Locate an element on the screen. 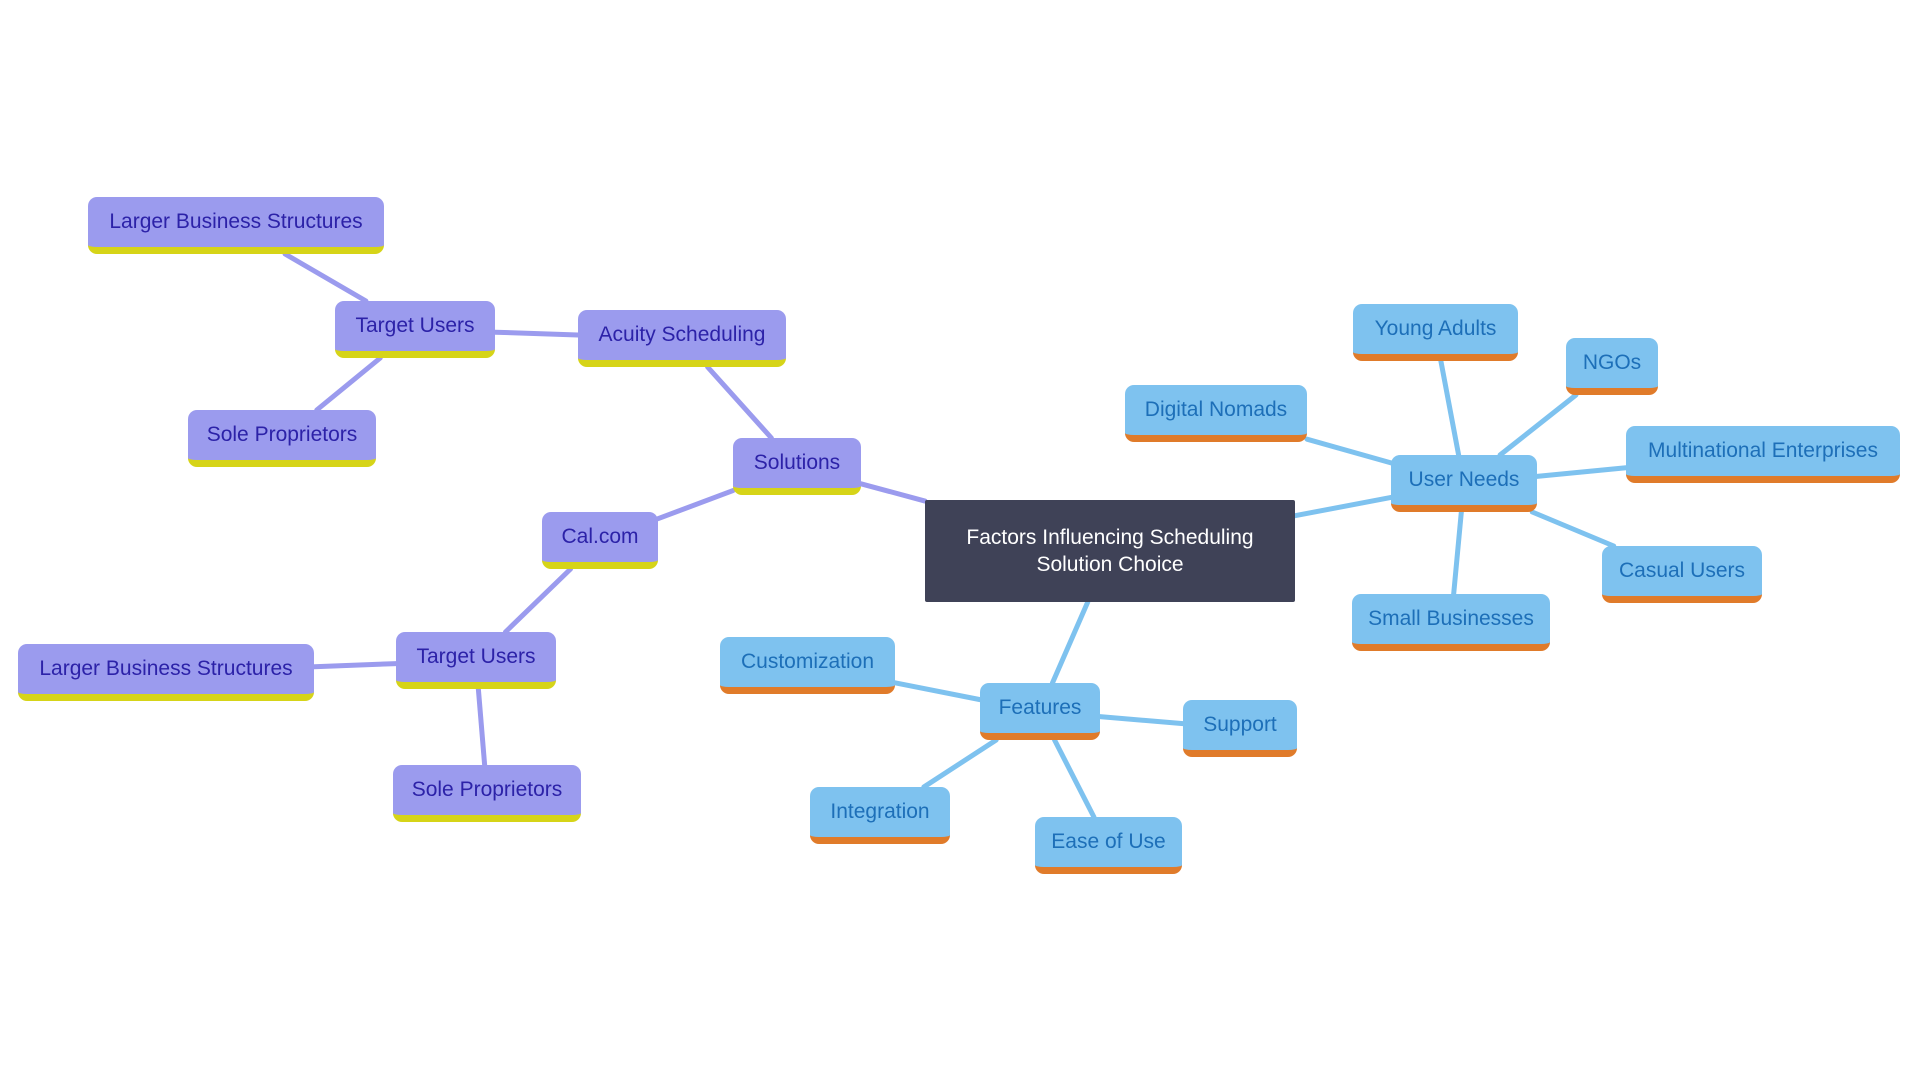  mindmap-node-young-adults: Young Adults is located at coordinates (1435, 332).